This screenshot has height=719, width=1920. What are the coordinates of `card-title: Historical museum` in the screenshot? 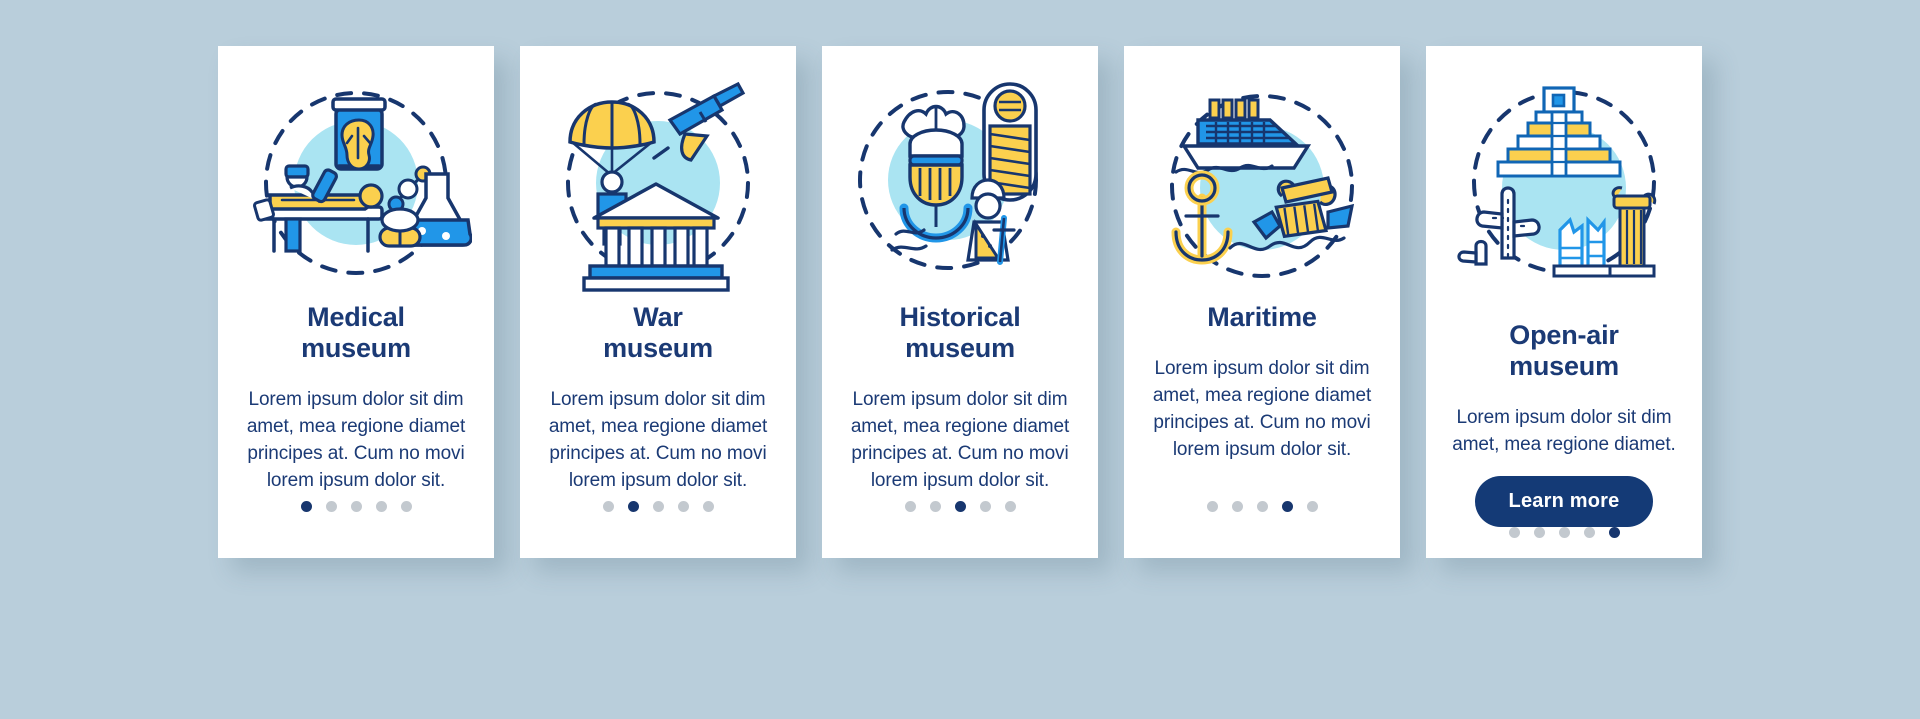 It's located at (960, 332).